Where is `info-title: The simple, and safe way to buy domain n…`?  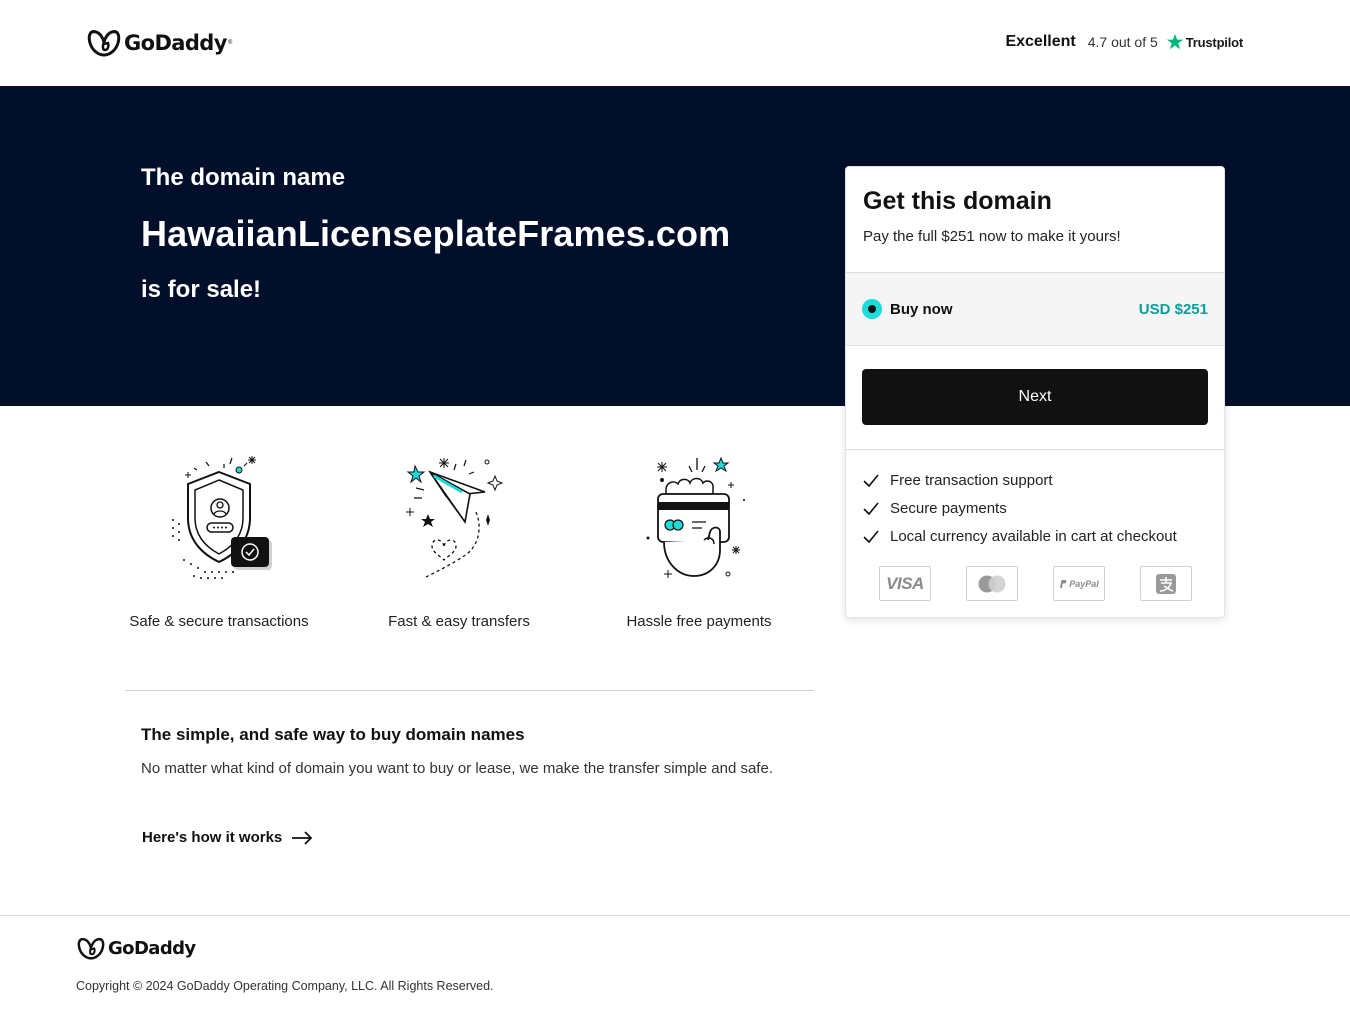
info-title: The simple, and safe way to buy domain n… is located at coordinates (333, 734).